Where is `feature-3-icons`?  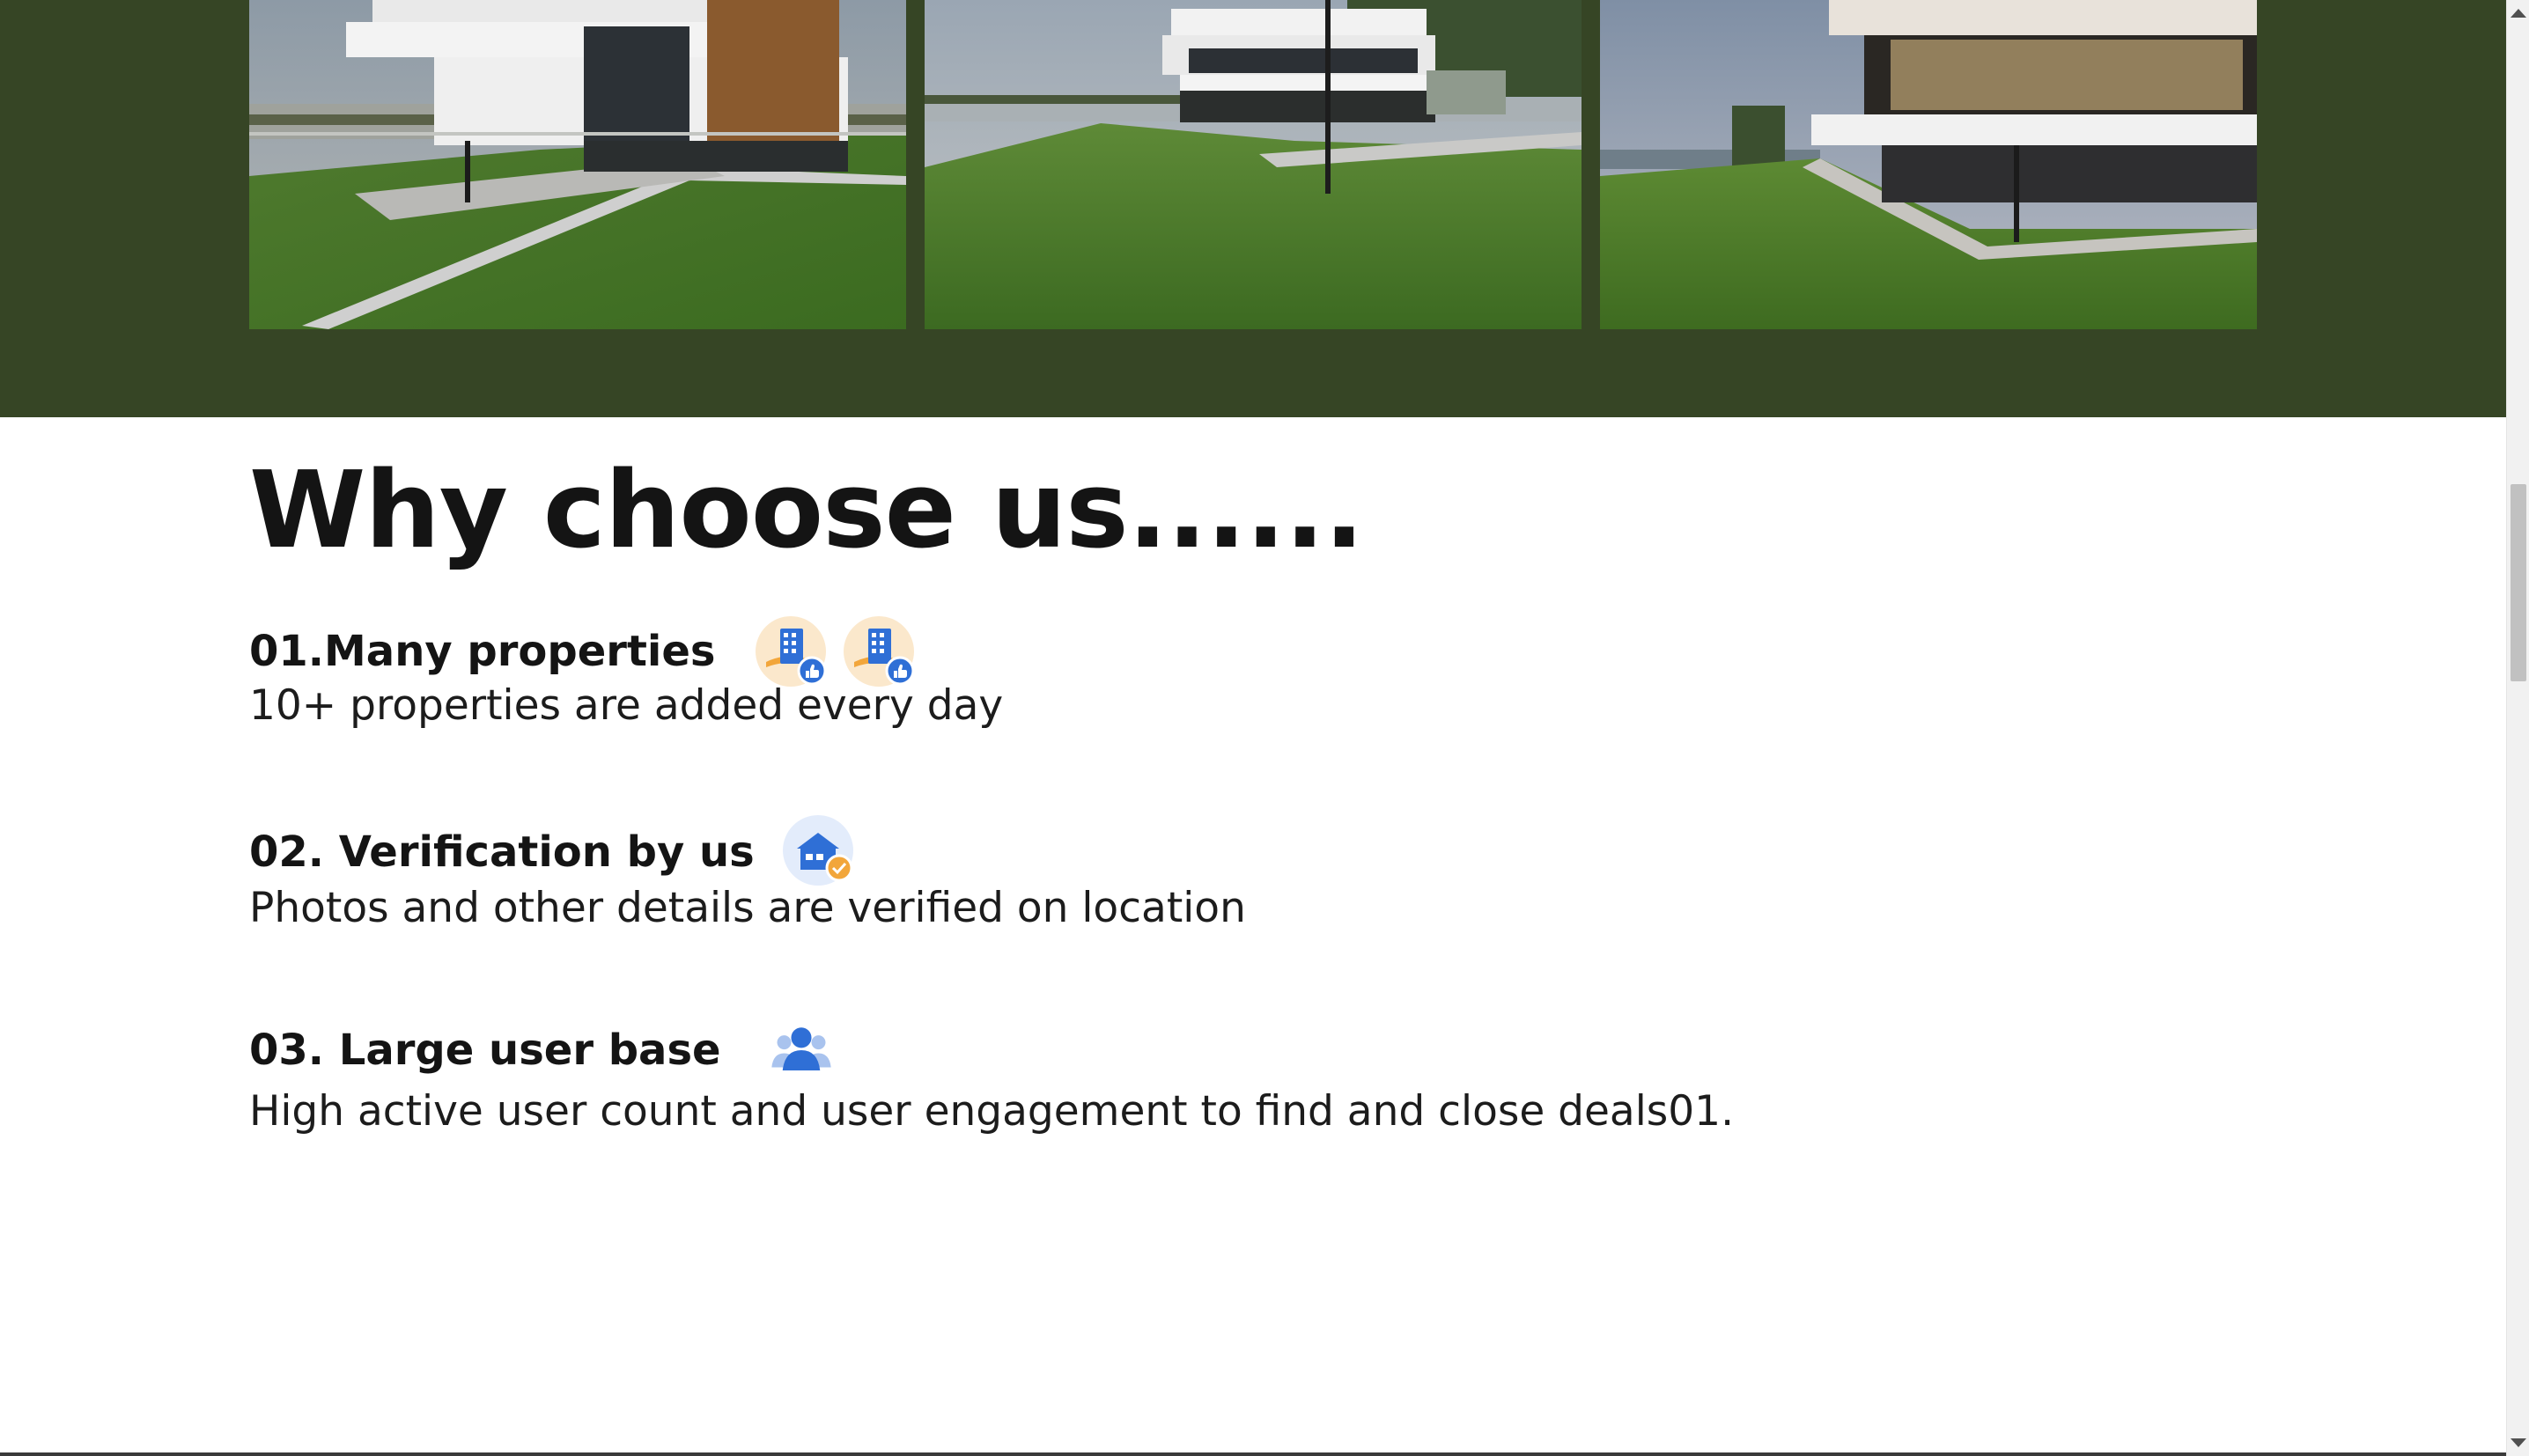
feature-3-icons is located at coordinates (802, 1050).